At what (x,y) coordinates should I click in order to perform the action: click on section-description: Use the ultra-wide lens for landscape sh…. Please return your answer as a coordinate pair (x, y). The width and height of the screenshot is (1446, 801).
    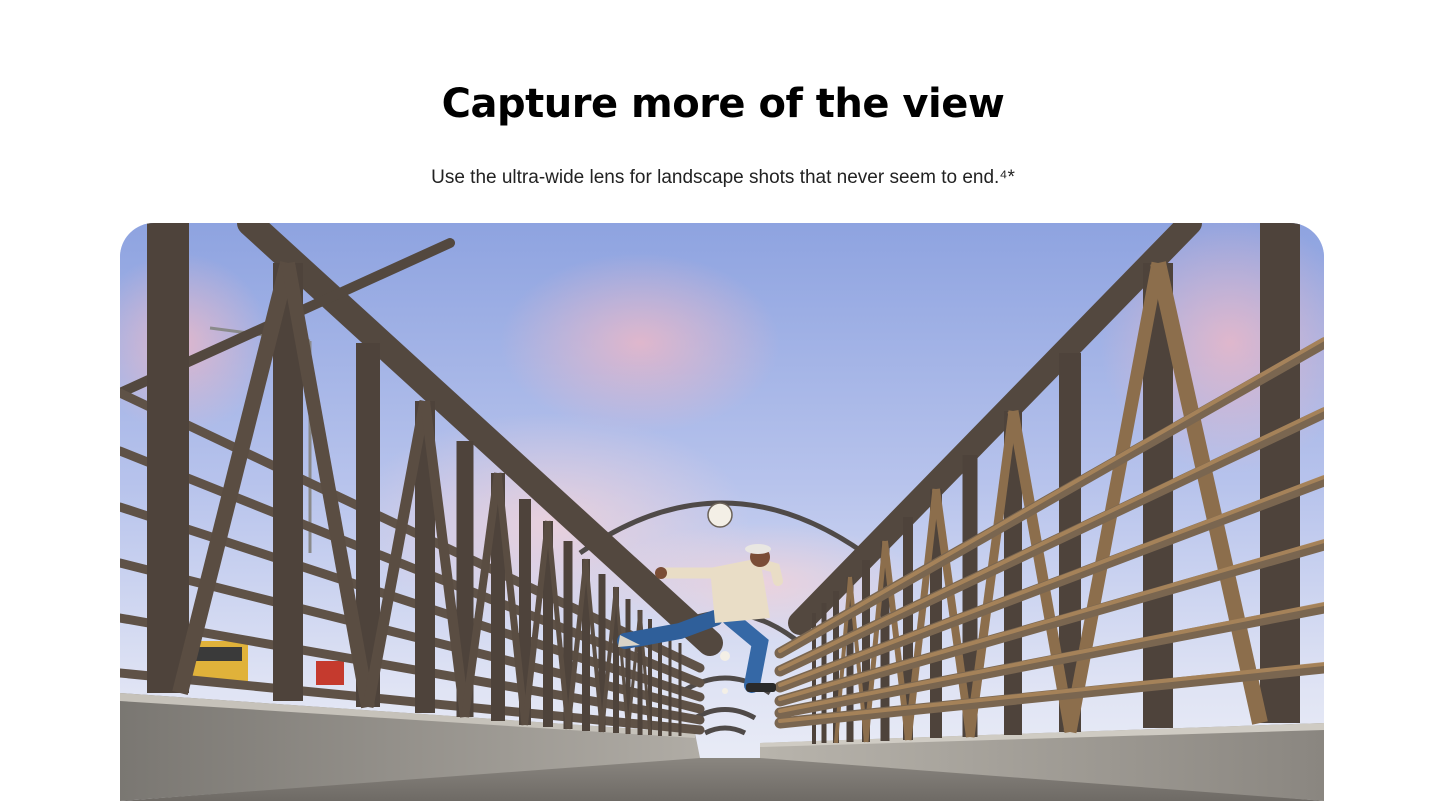
    Looking at the image, I should click on (723, 177).